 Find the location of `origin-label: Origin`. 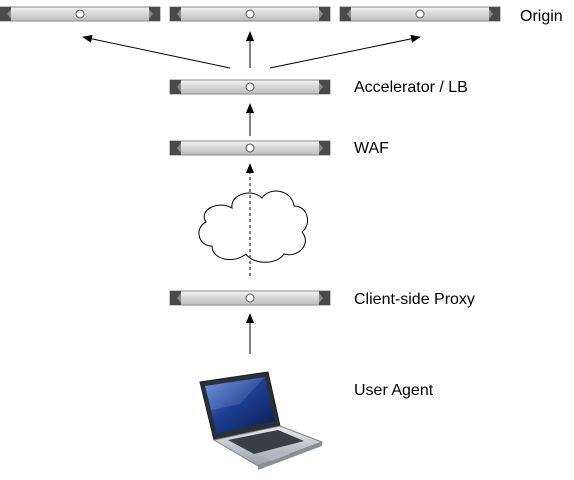

origin-label: Origin is located at coordinates (541, 16).